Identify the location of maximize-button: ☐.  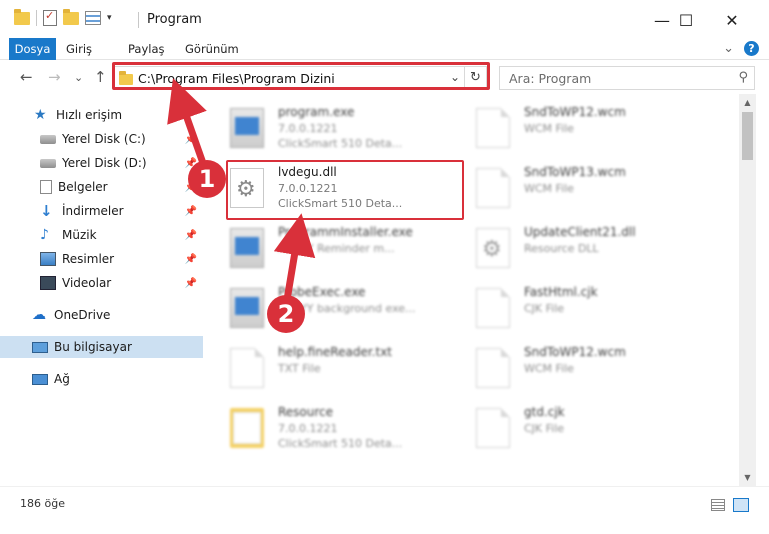
(686, 20).